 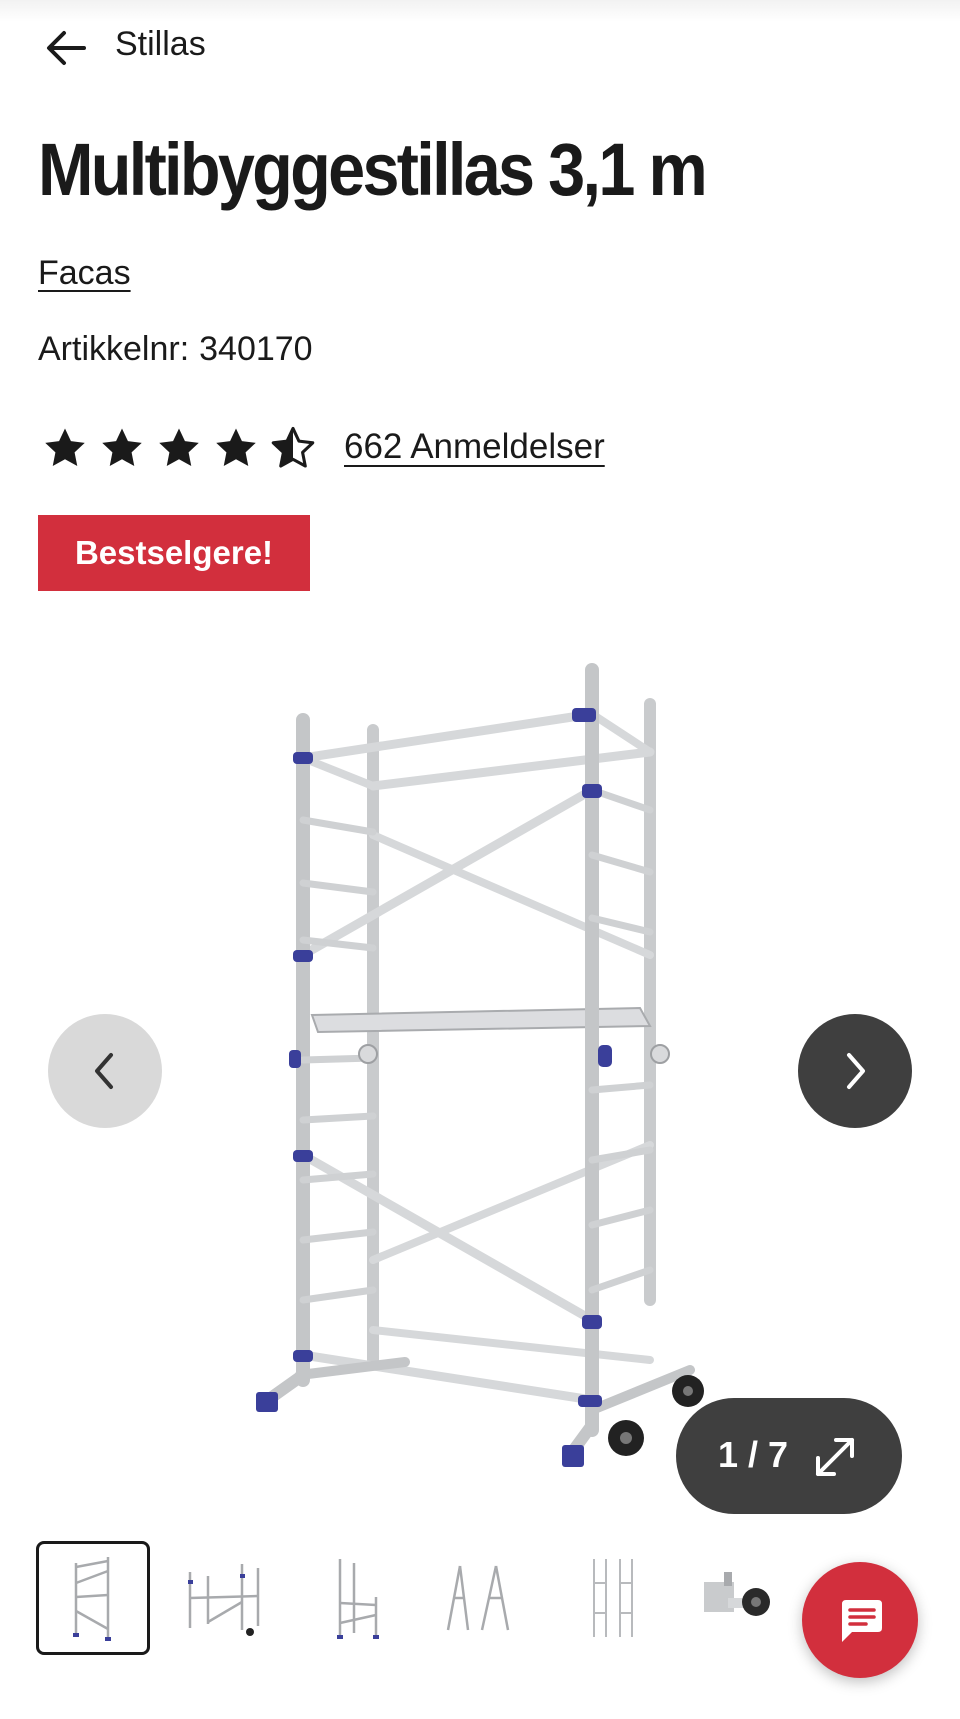 What do you see at coordinates (743, 1454) in the screenshot?
I see `image-counter-current: 1` at bounding box center [743, 1454].